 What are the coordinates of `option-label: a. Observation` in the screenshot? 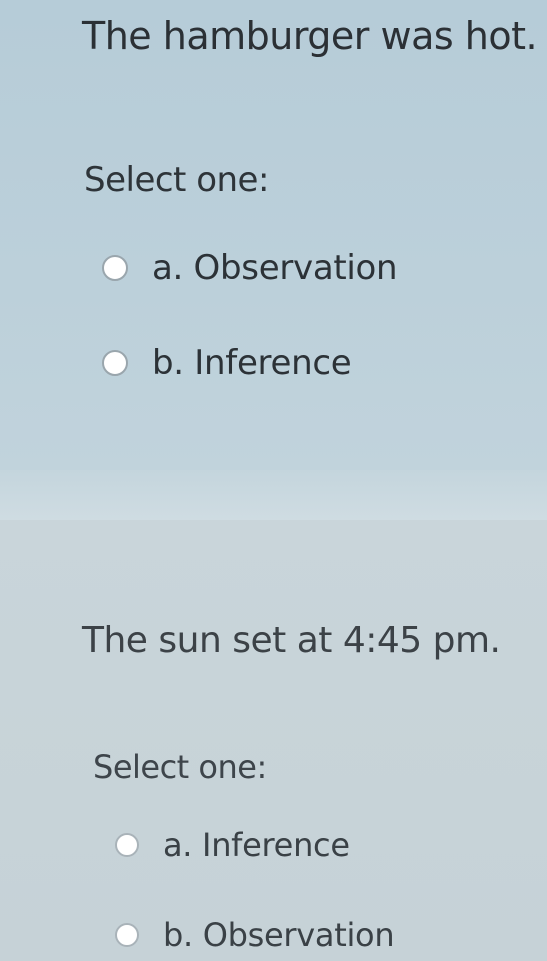 It's located at (275, 268).